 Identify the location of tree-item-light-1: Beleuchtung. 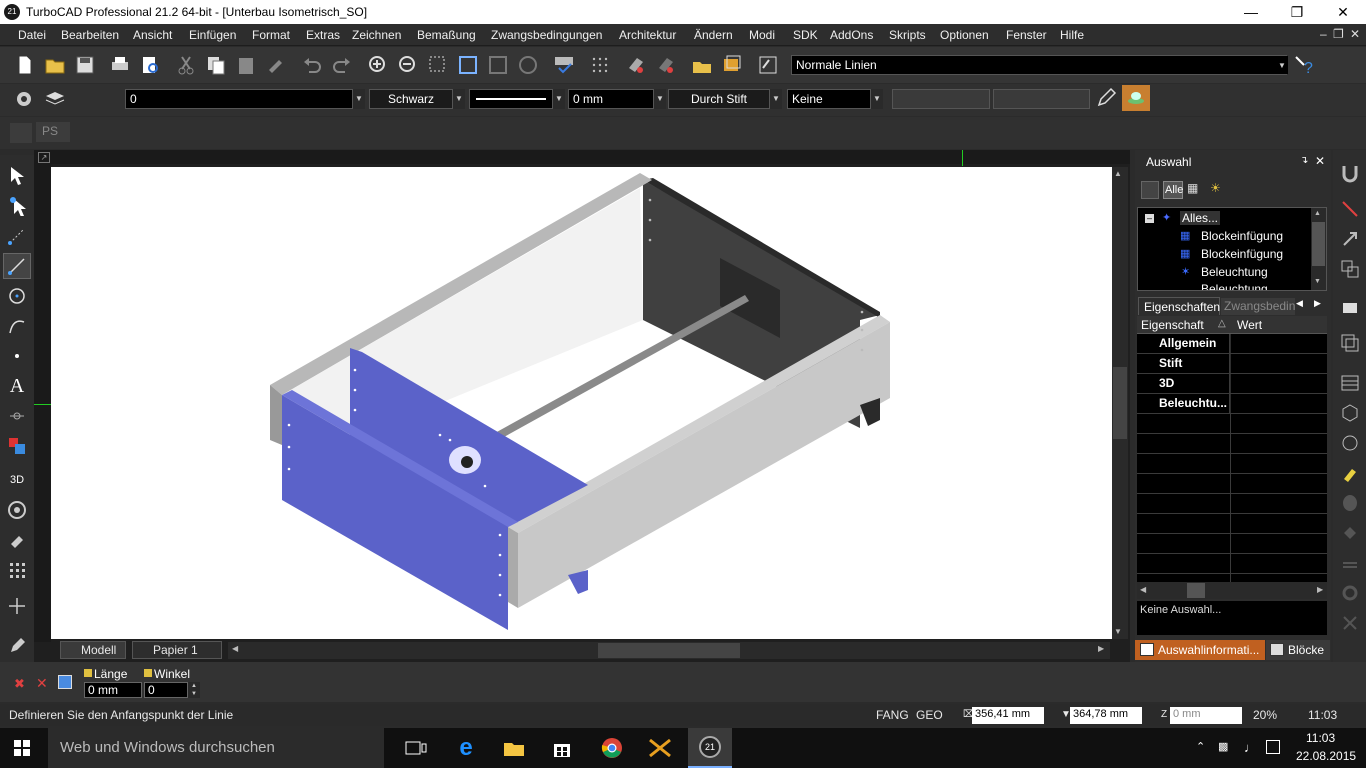
(1234, 272).